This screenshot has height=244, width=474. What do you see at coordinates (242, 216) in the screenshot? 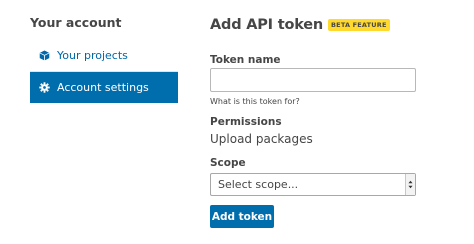
I see `add-token-button: Add token` at bounding box center [242, 216].